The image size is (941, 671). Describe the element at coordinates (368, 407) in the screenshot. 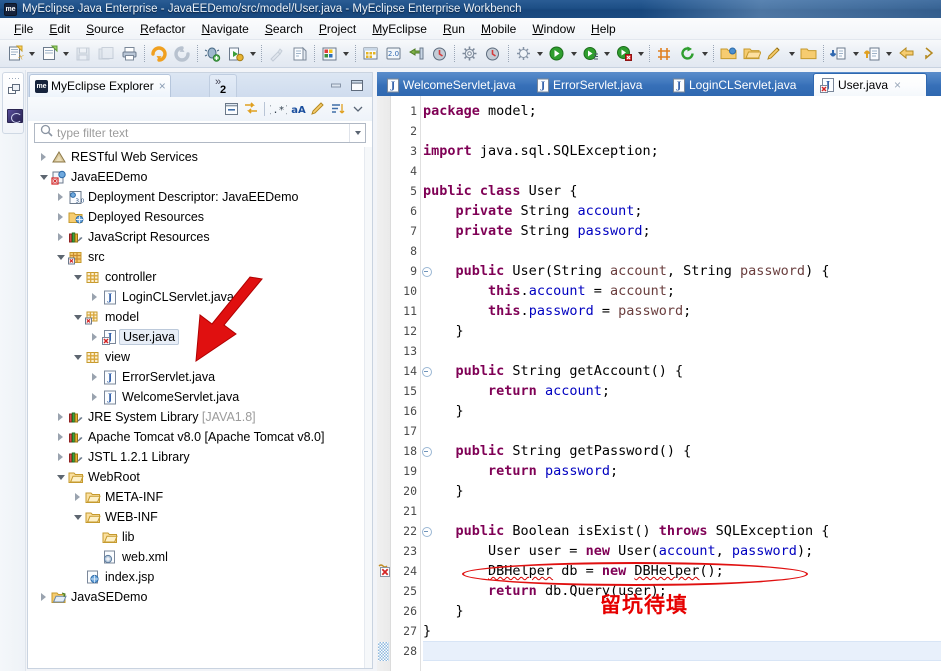

I see `tree-scrollbar` at that location.